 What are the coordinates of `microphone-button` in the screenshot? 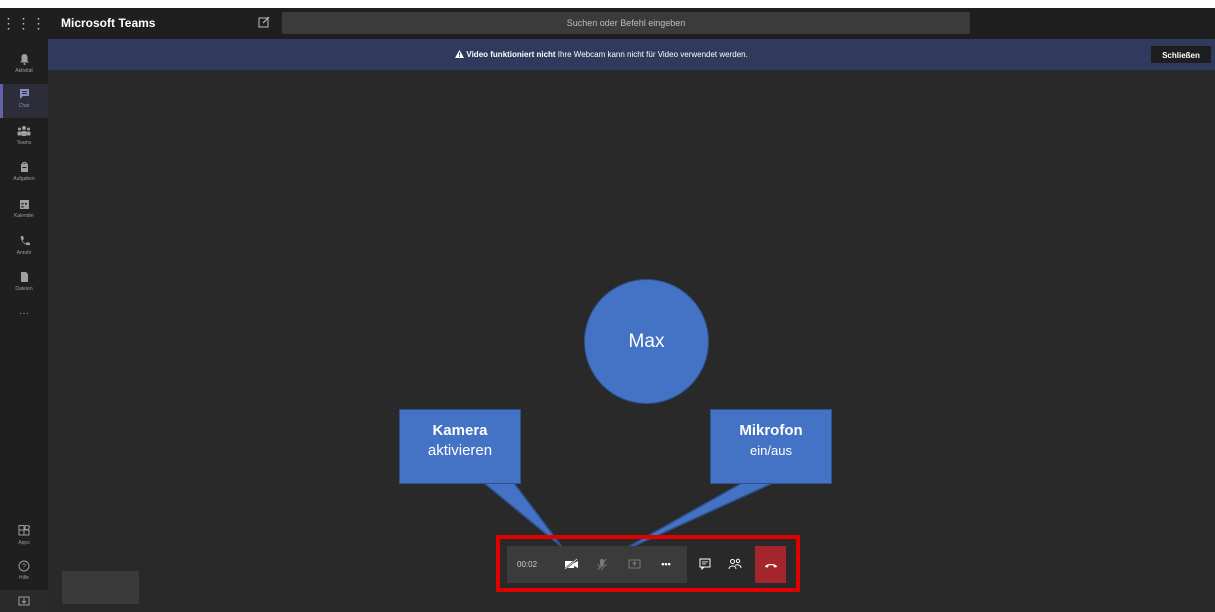 It's located at (602, 564).